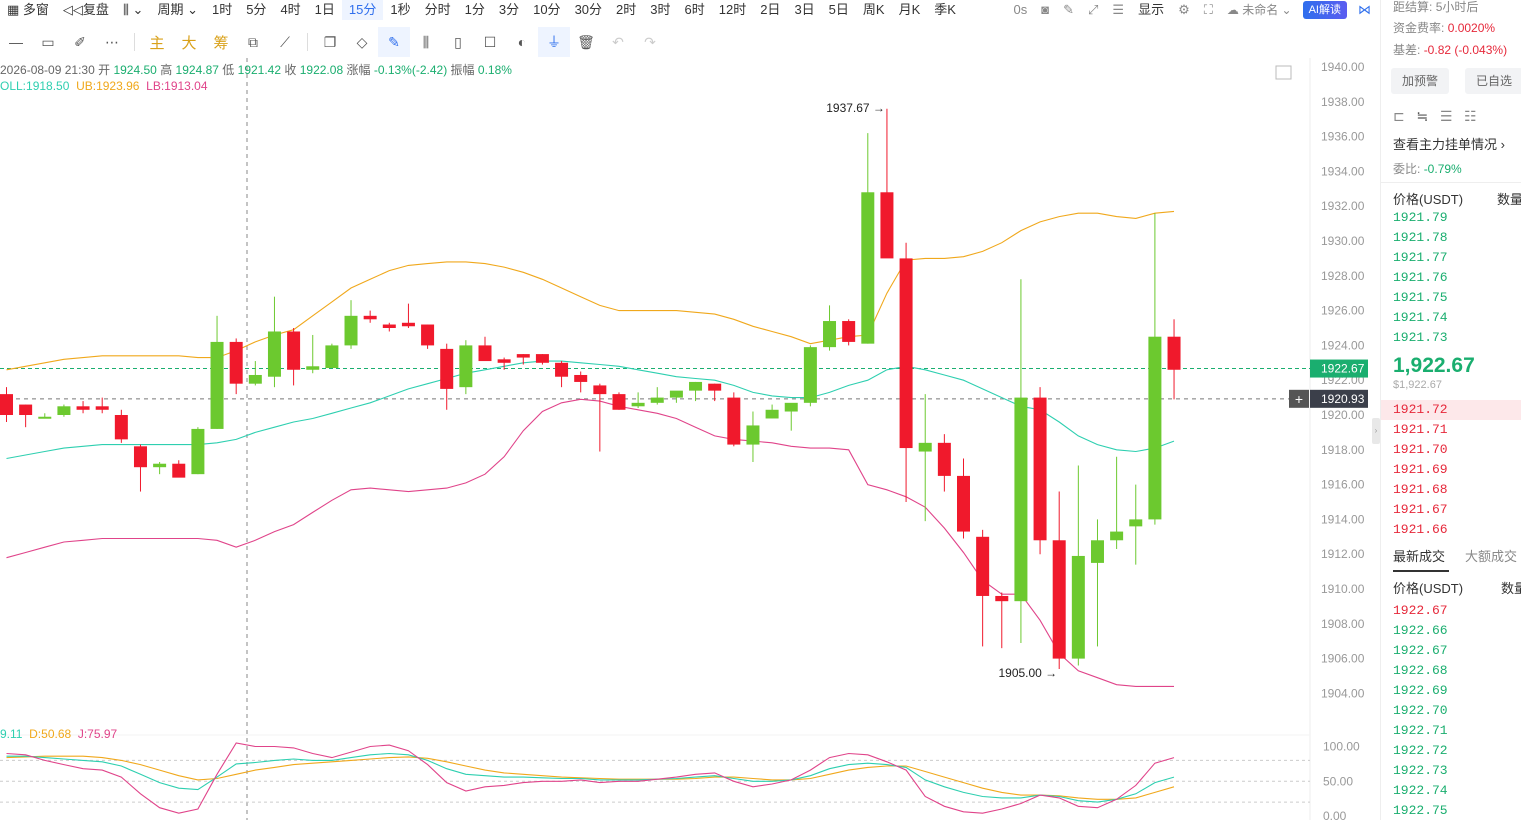 This screenshot has height=820, width=1521. Describe the element at coordinates (554, 42) in the screenshot. I see `filter-icon: ⏚` at that location.